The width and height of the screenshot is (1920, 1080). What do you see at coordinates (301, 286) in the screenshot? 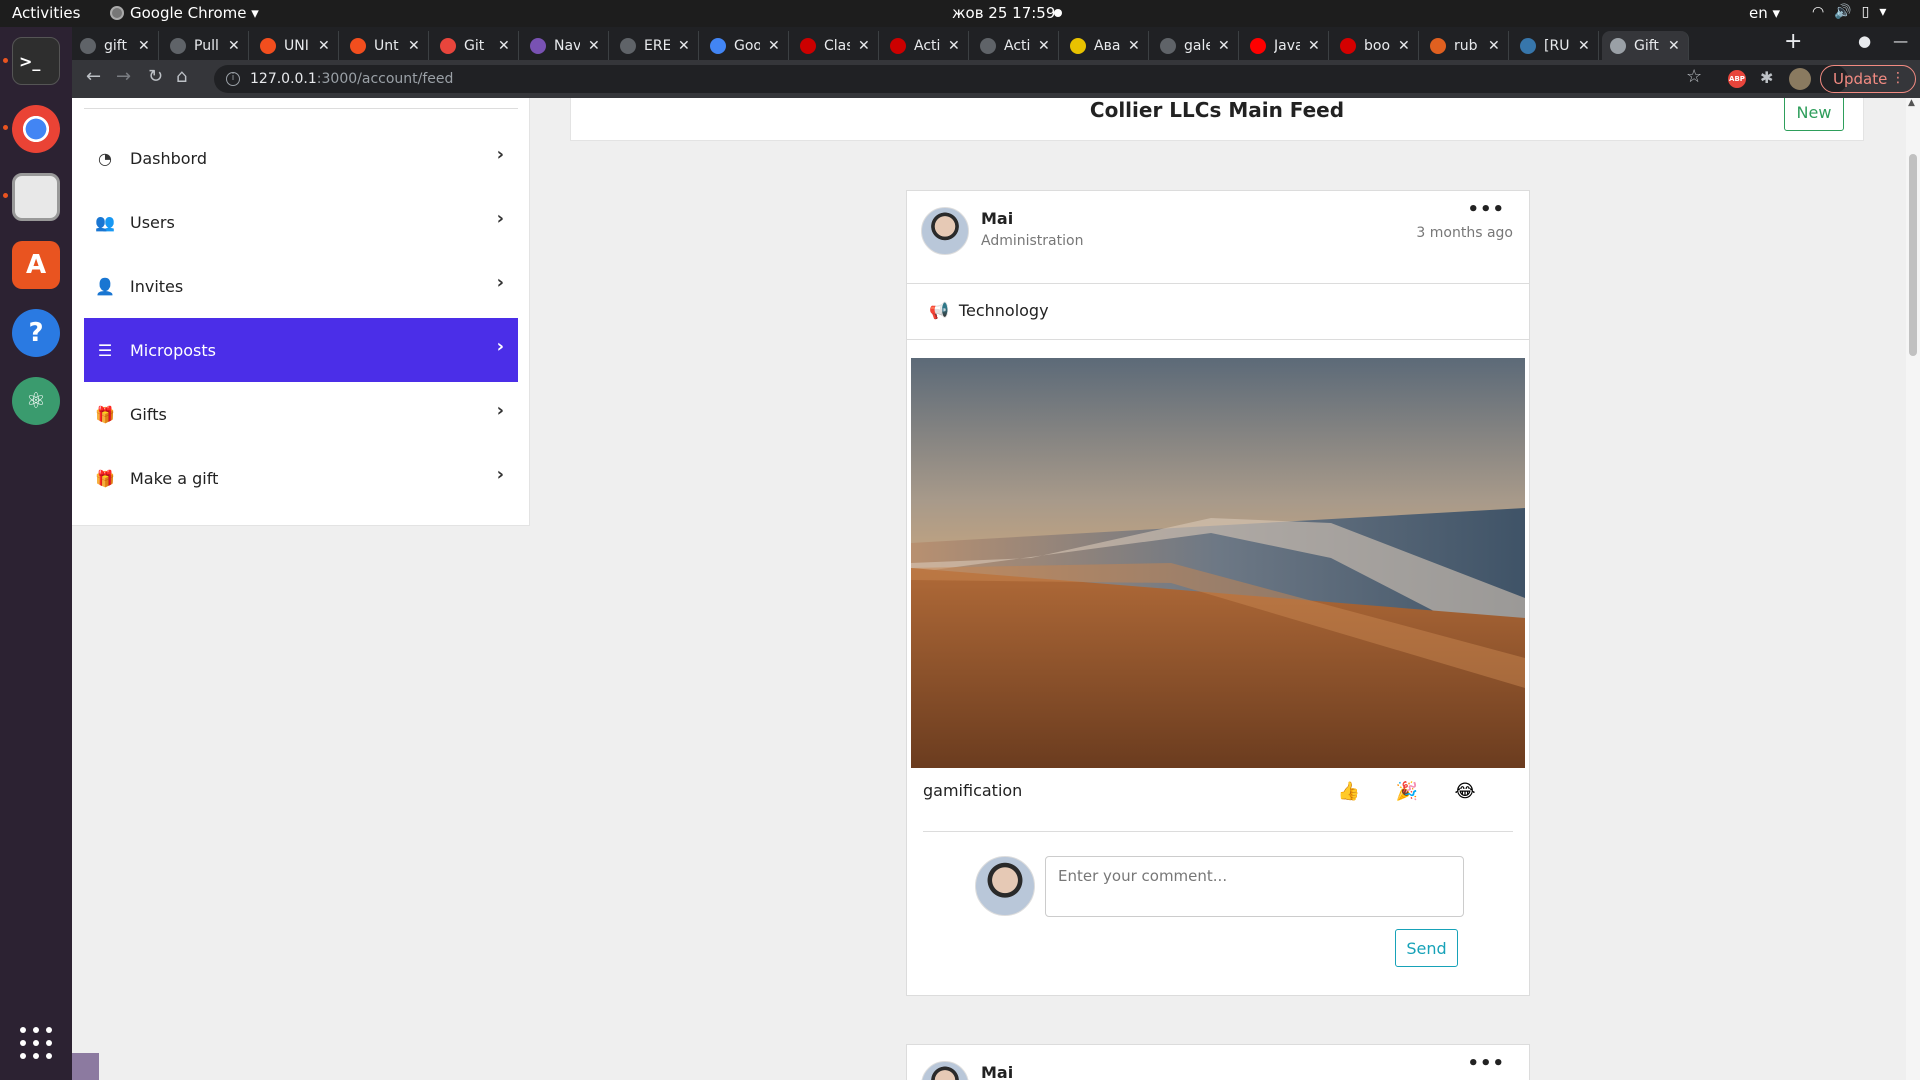
I see `sidebar-item-invites: 👤 Invites ›` at bounding box center [301, 286].